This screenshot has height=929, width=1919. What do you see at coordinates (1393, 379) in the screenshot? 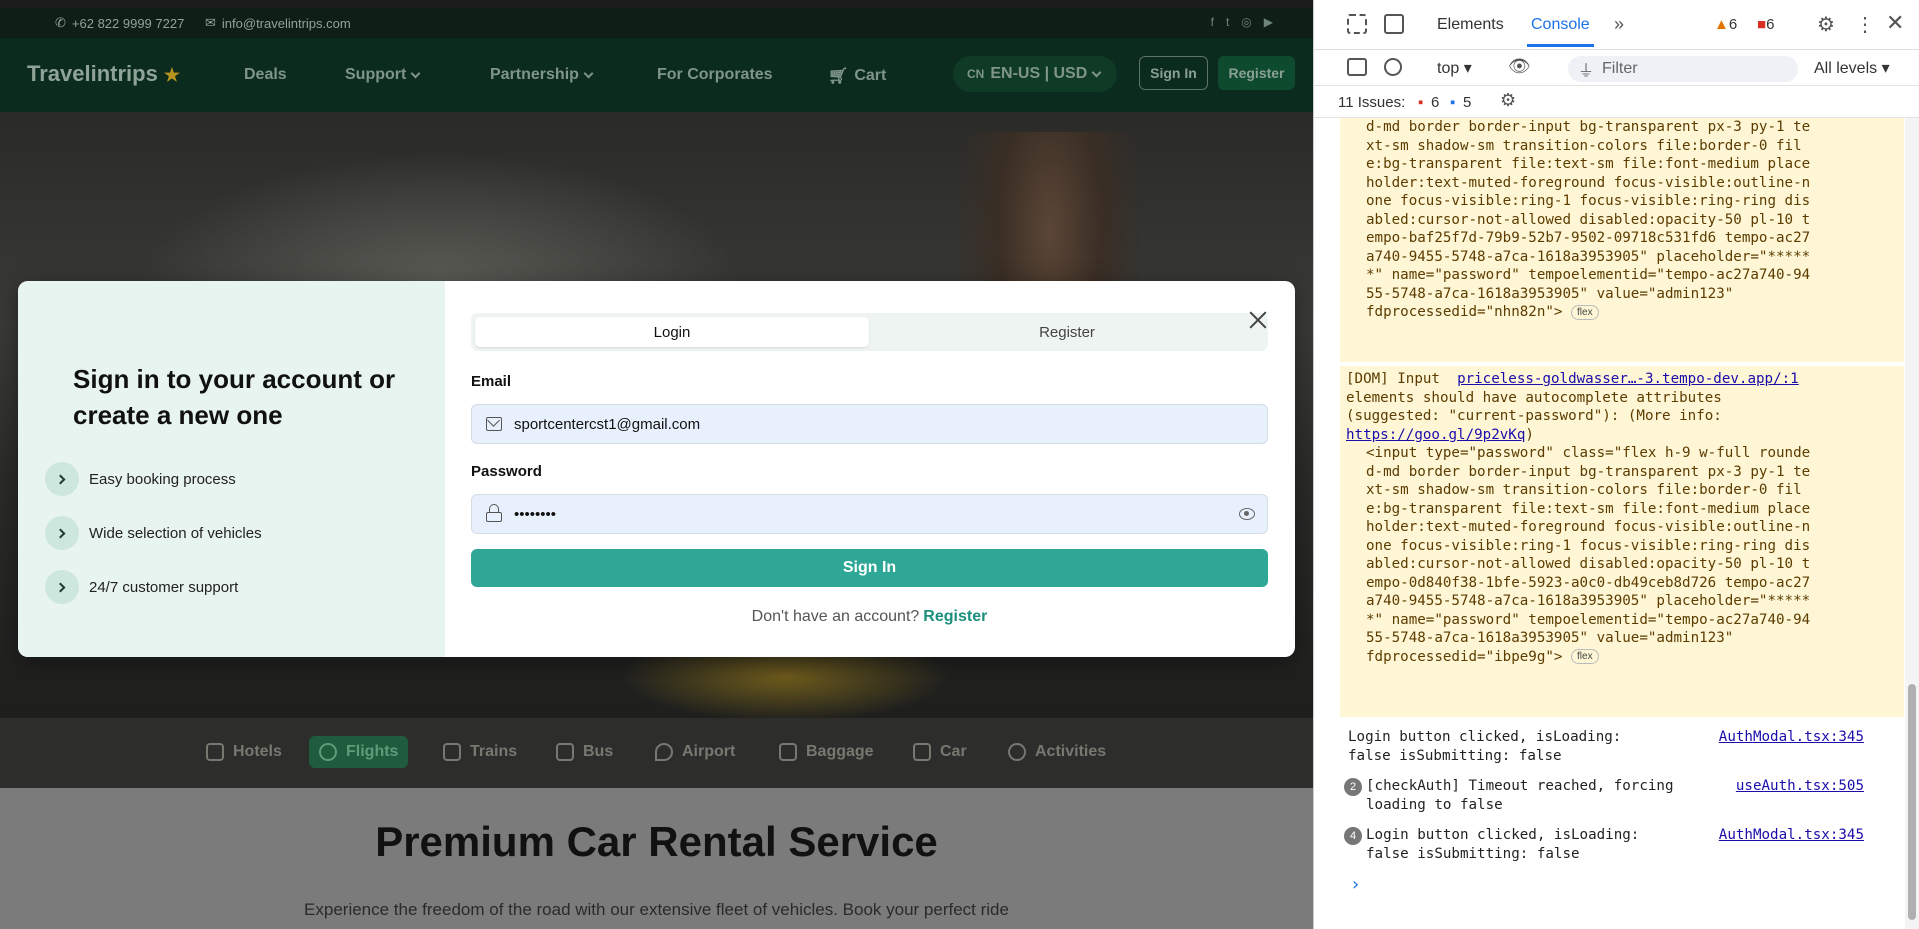
I see `warning-title: [DOM] Input` at bounding box center [1393, 379].